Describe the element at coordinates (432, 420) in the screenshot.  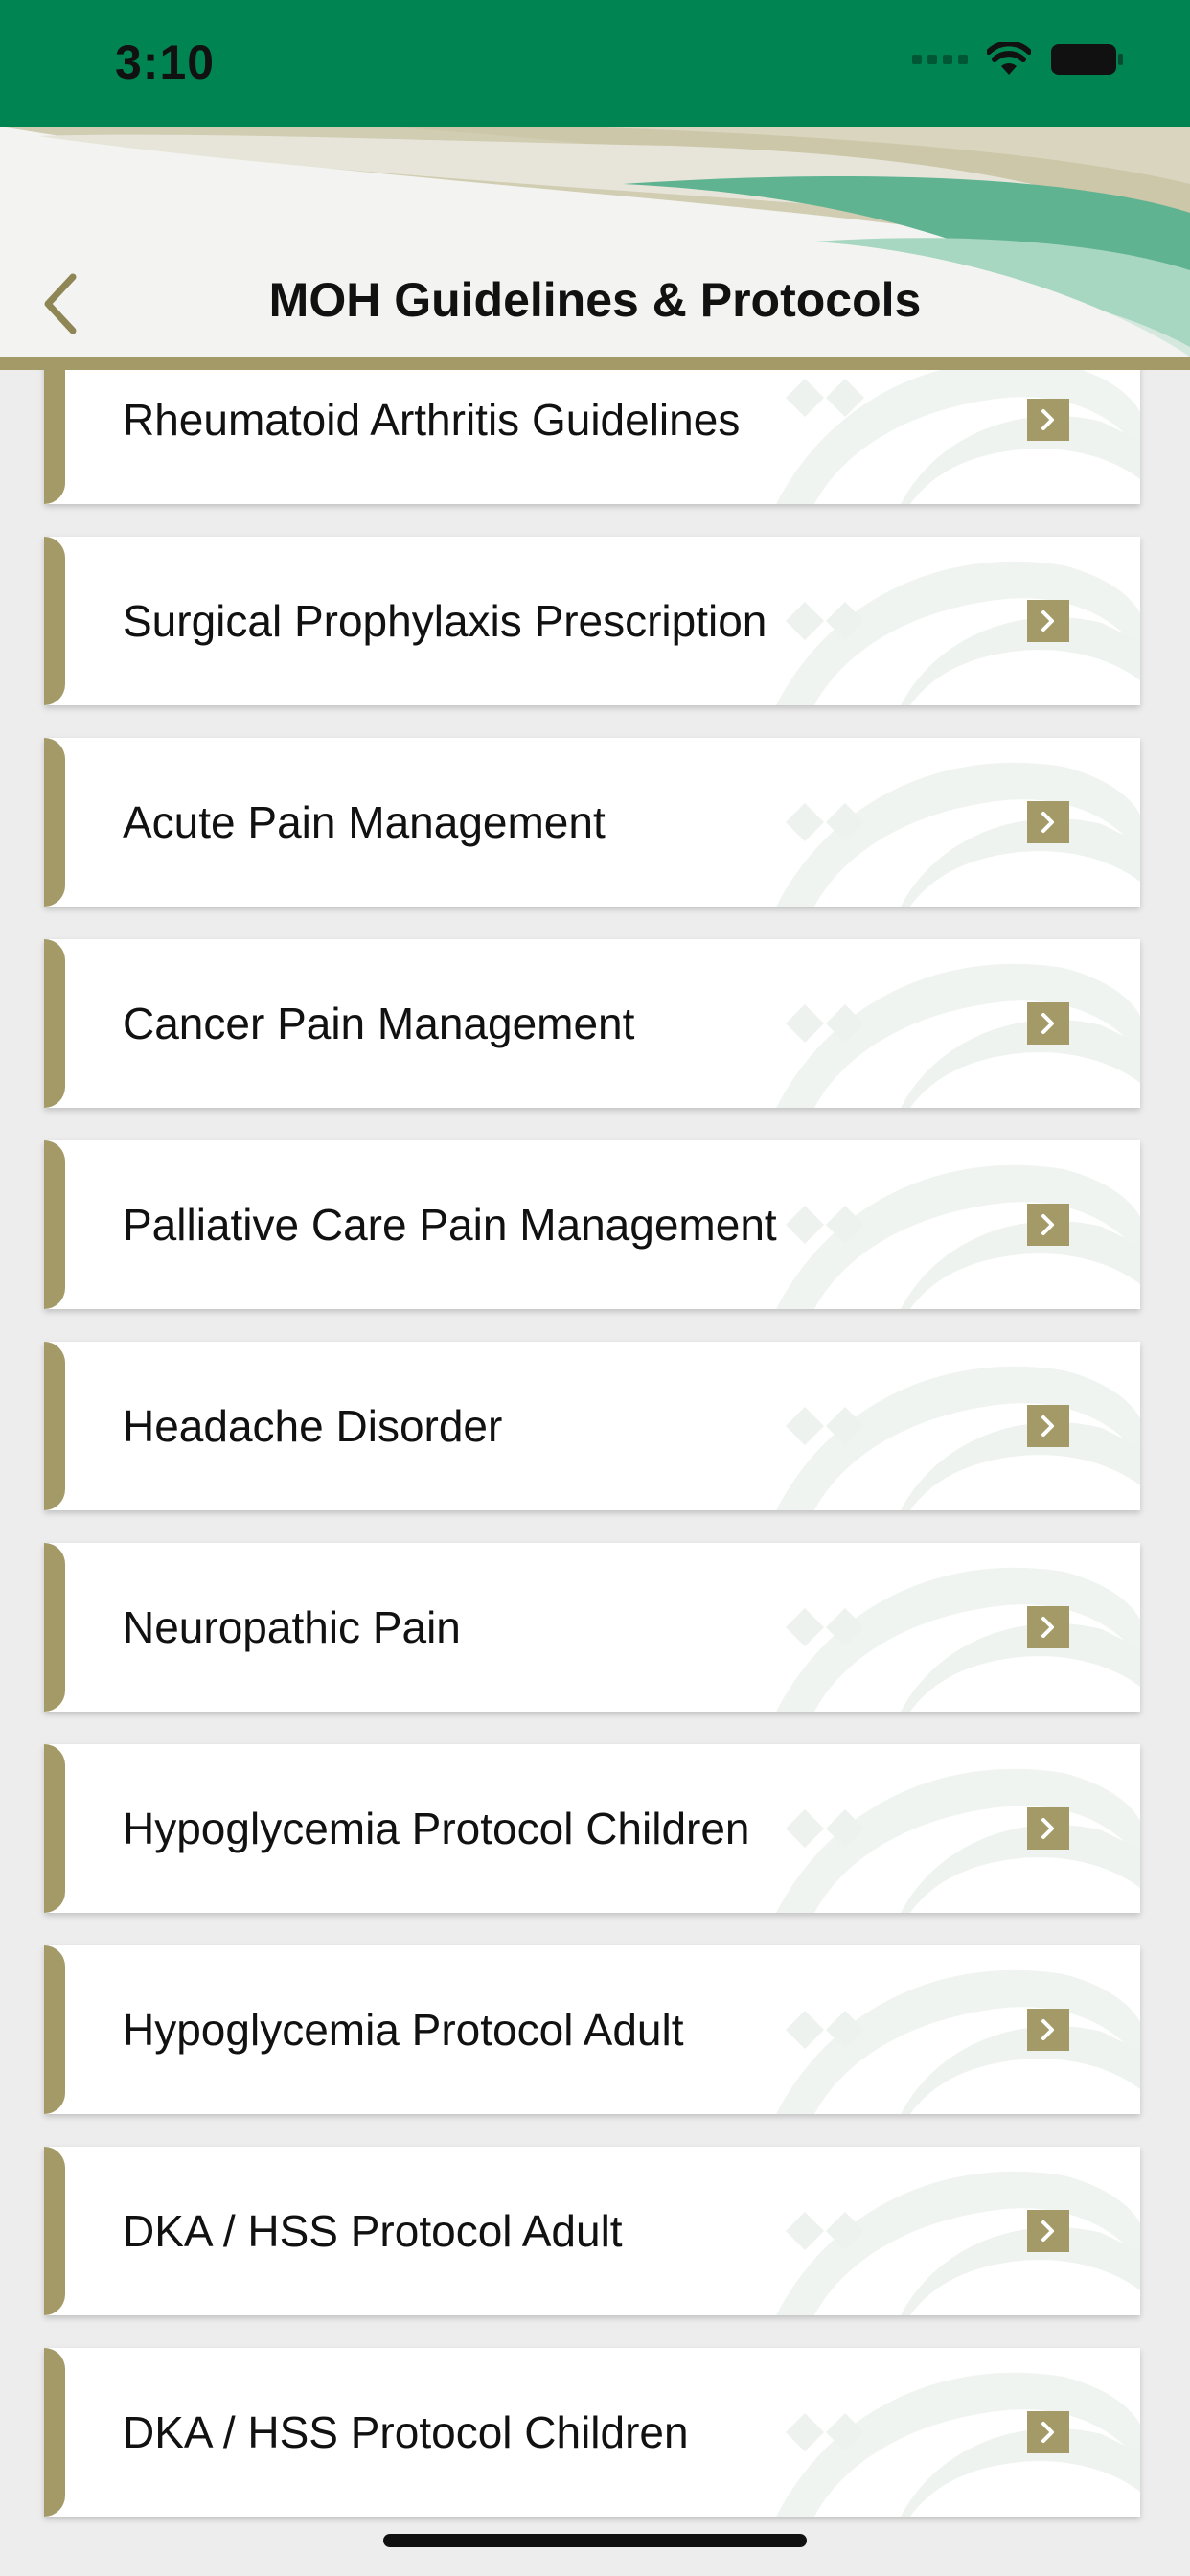
I see `list-item-label: Rheumatoid Arthritis Guidelines` at that location.